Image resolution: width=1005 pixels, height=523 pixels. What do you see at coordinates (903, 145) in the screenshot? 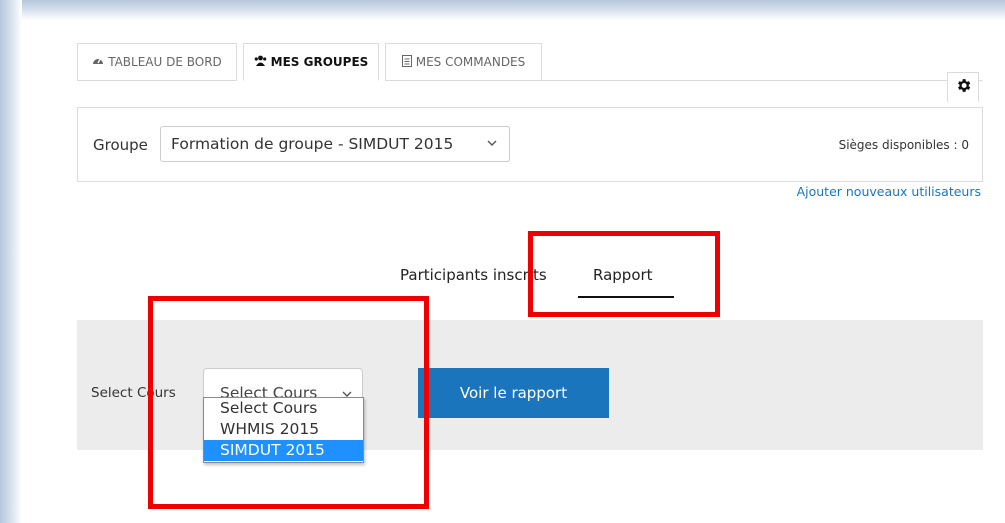
I see `sieges-disponibles: Sièges disponibles : 0` at bounding box center [903, 145].